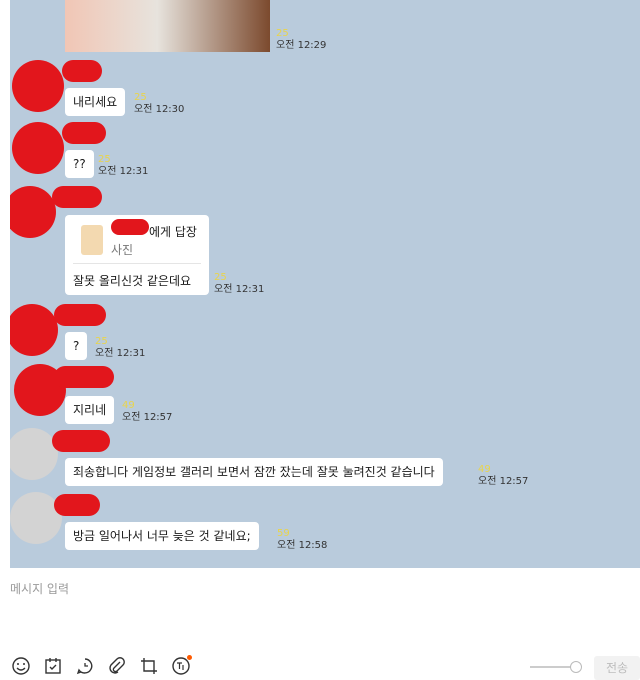  I want to click on message-bubble: 방금 일어나서 너무 늦은 것 같네요;, so click(162, 536).